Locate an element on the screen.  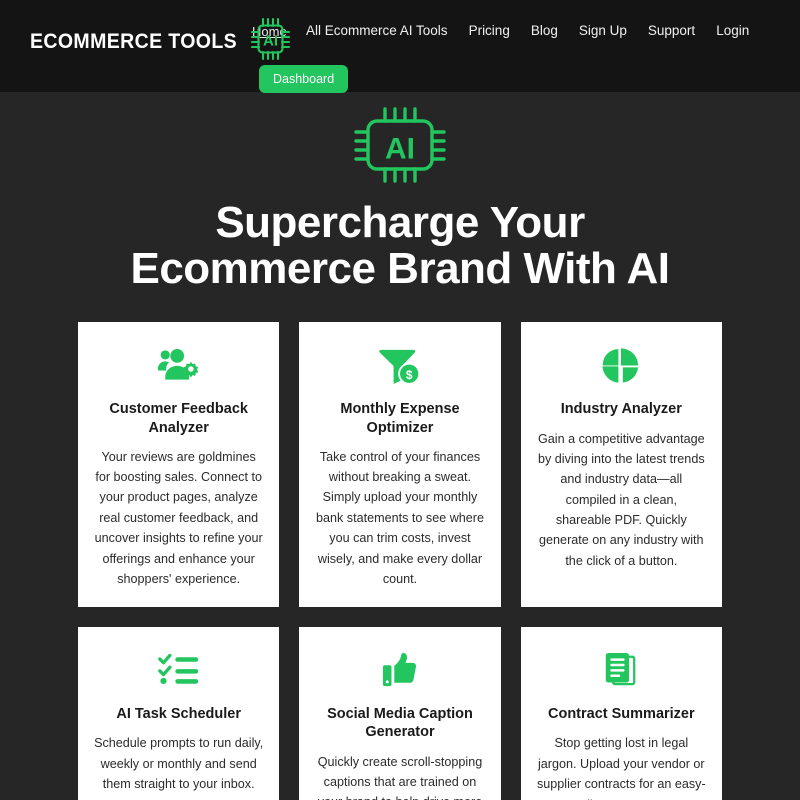
nav-link-pricing: Pricing is located at coordinates (489, 30).